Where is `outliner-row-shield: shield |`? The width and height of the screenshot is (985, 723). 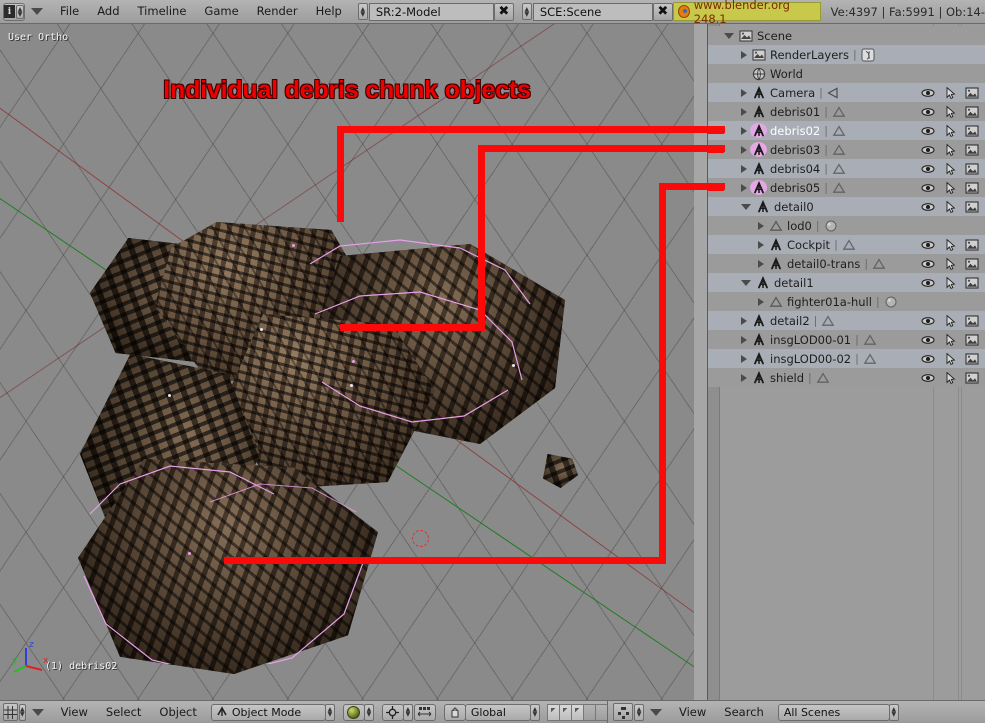
outliner-row-shield: shield | is located at coordinates (846, 377).